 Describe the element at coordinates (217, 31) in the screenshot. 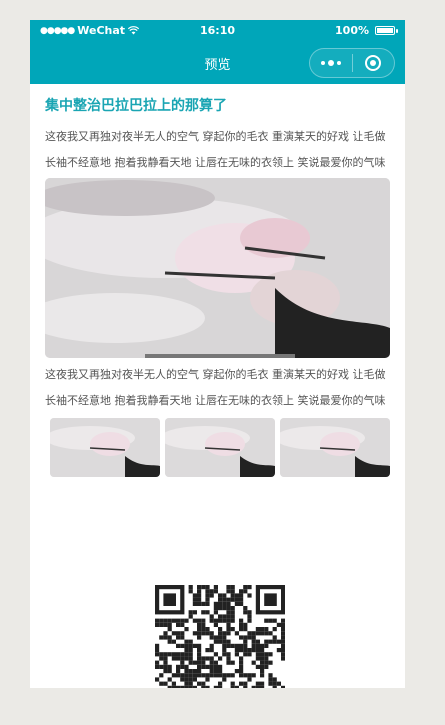

I see `status-bar: ●●●●● WeChat 16:10 100%` at that location.